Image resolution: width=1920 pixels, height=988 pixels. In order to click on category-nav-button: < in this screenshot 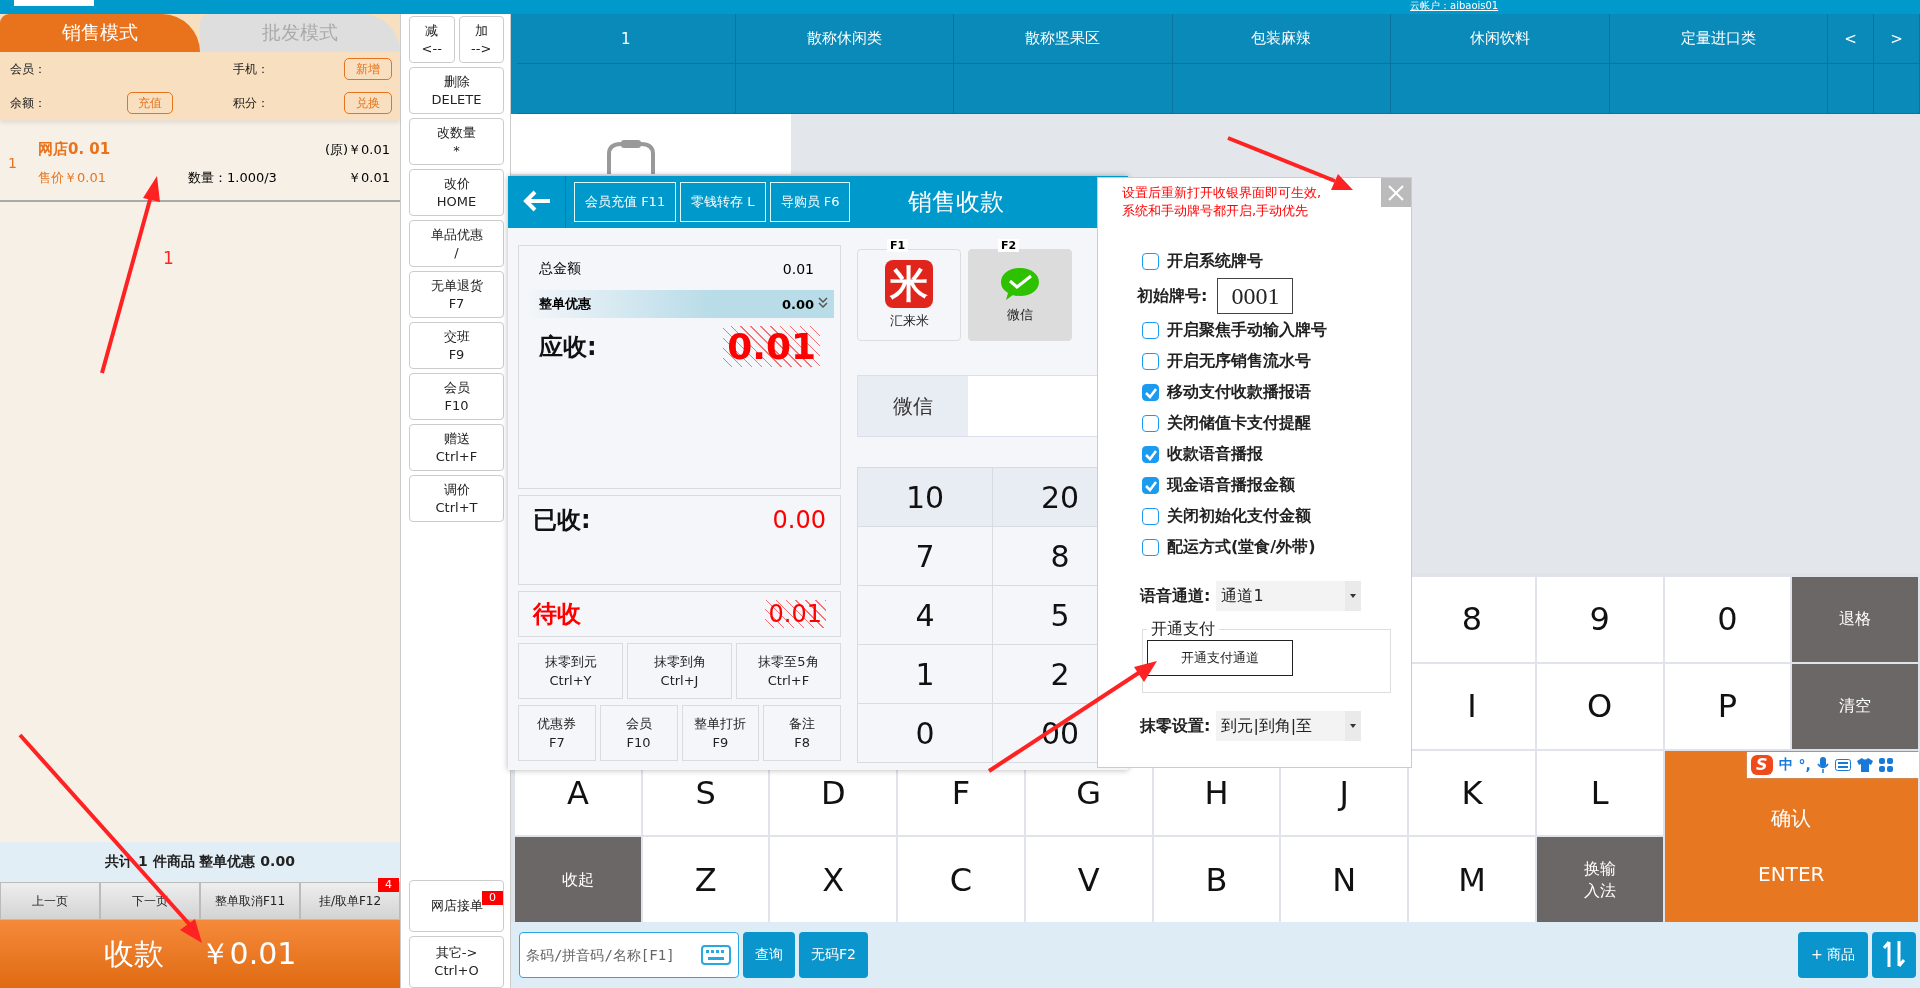, I will do `click(1851, 39)`.